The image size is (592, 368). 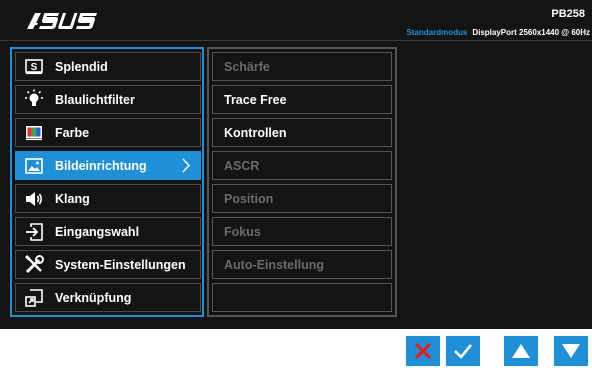 I want to click on header-divider, so click(x=296, y=40).